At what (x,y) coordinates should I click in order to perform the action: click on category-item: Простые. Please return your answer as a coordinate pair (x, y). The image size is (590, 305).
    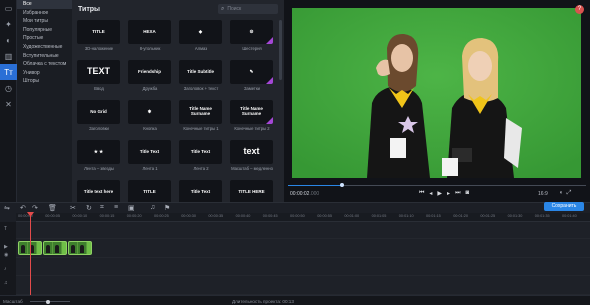
    Looking at the image, I should click on (44, 38).